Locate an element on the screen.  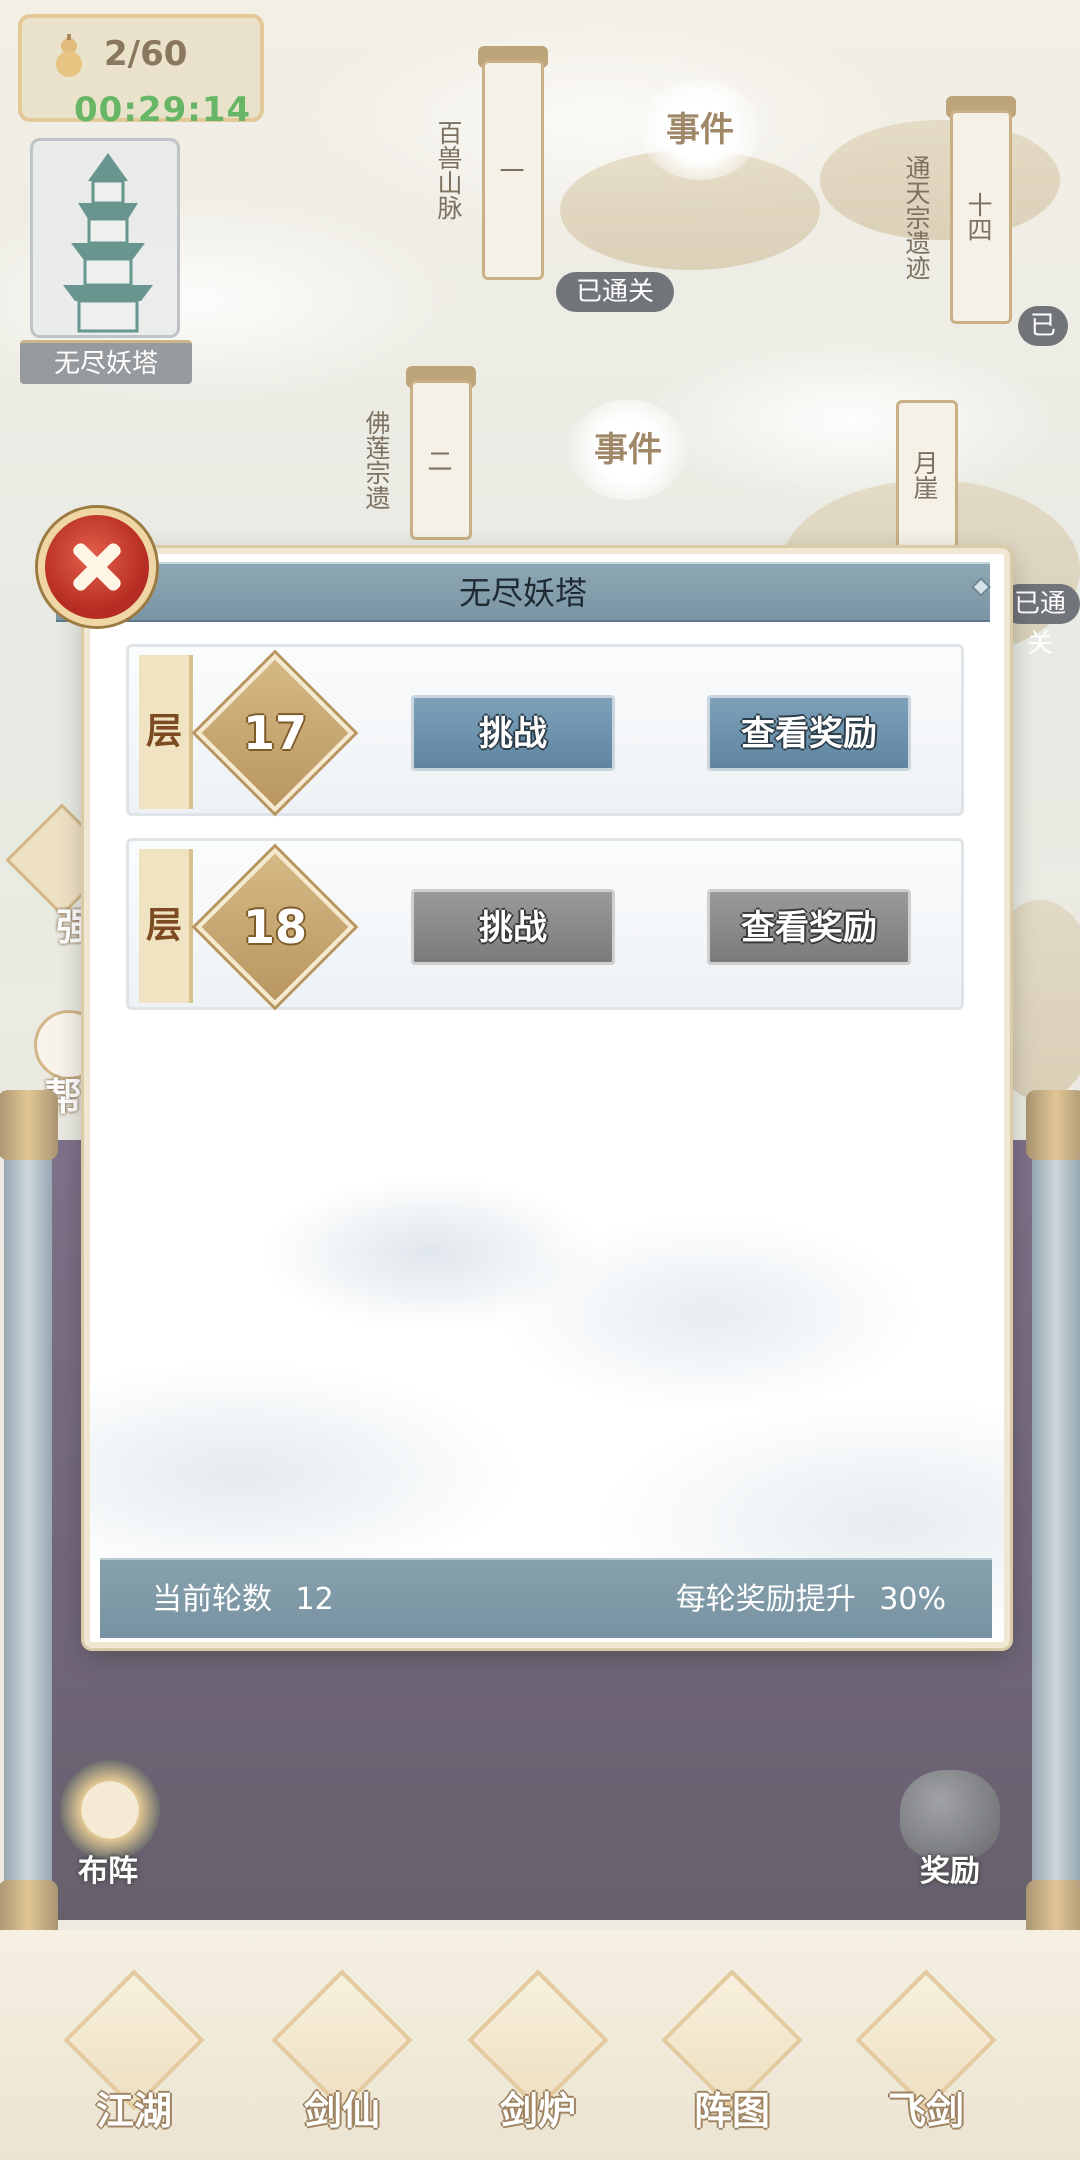
reward-boost-value: 30% is located at coordinates (912, 1599).